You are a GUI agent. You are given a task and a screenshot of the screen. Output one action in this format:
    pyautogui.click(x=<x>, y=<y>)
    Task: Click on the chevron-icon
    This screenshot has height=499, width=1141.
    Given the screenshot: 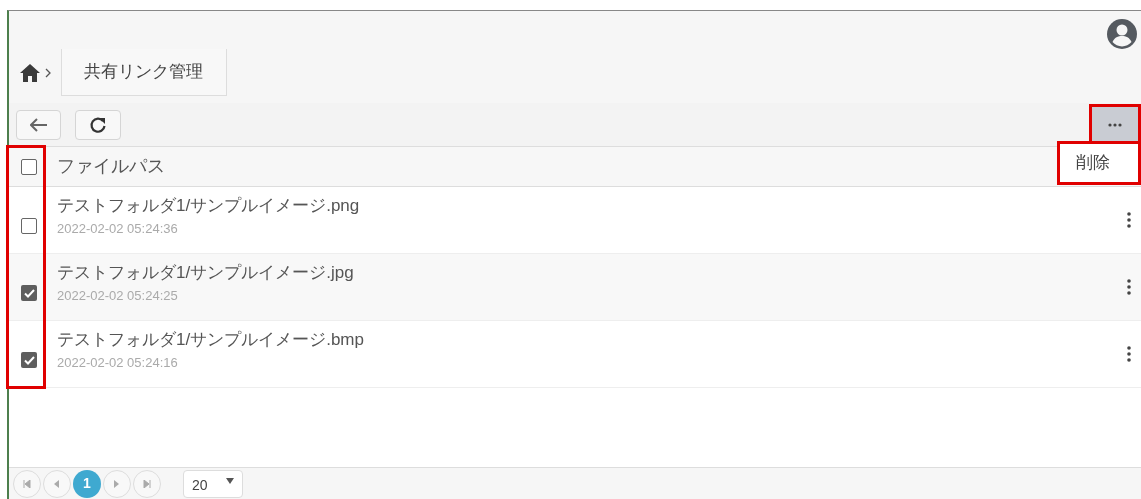 What is the action you would take?
    pyautogui.click(x=48, y=72)
    